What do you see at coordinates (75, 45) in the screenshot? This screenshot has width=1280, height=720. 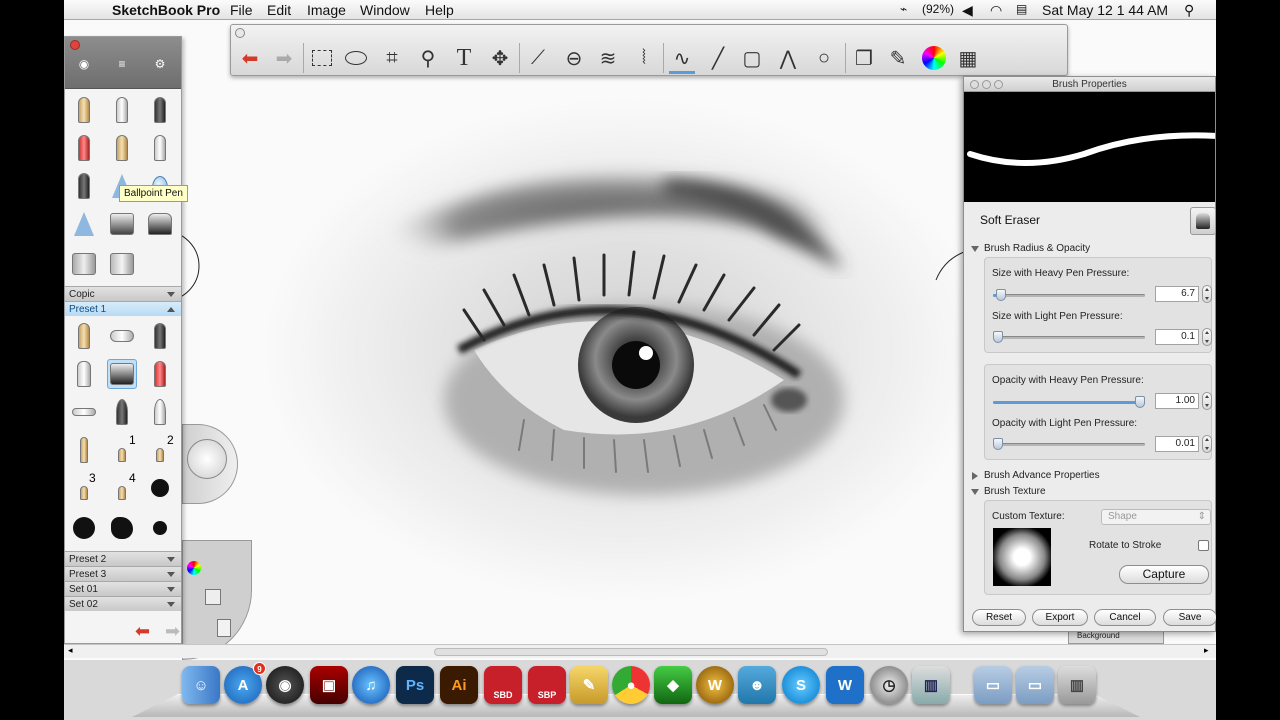 I see `palette-close-button` at bounding box center [75, 45].